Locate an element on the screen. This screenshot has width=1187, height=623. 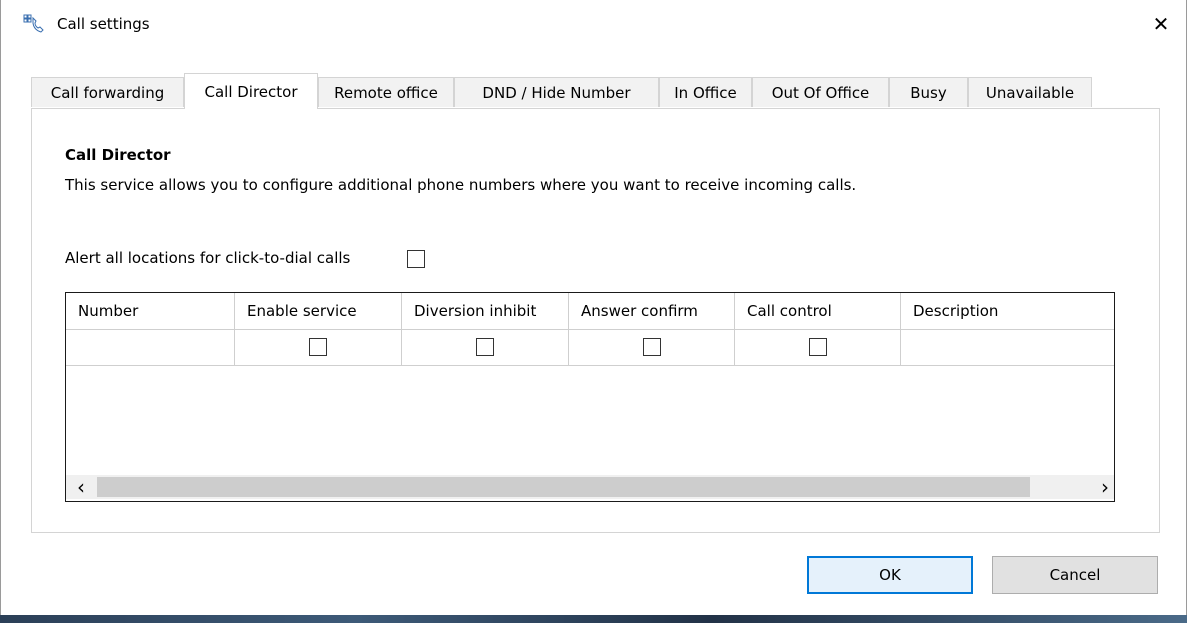
horizontal-scrollbar: ‹ › is located at coordinates (590, 487).